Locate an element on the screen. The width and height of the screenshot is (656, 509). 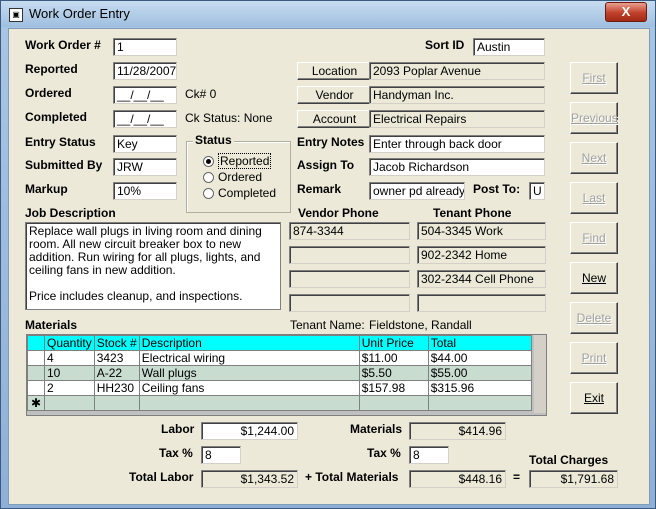
cell-quantity: 10 is located at coordinates (69, 373).